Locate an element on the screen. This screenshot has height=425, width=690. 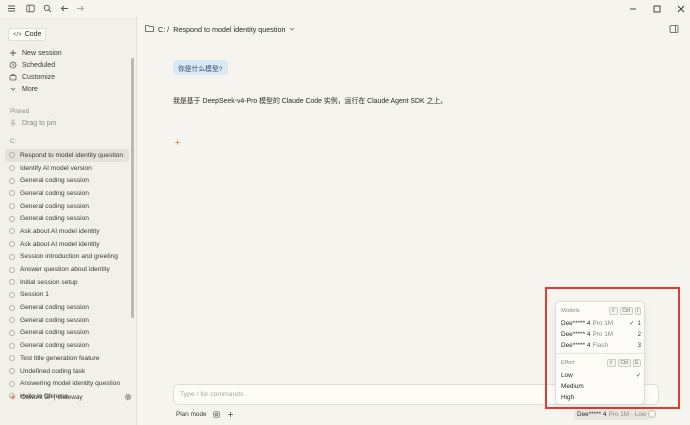
model-option-meta: ✓ 1 is located at coordinates (635, 323).